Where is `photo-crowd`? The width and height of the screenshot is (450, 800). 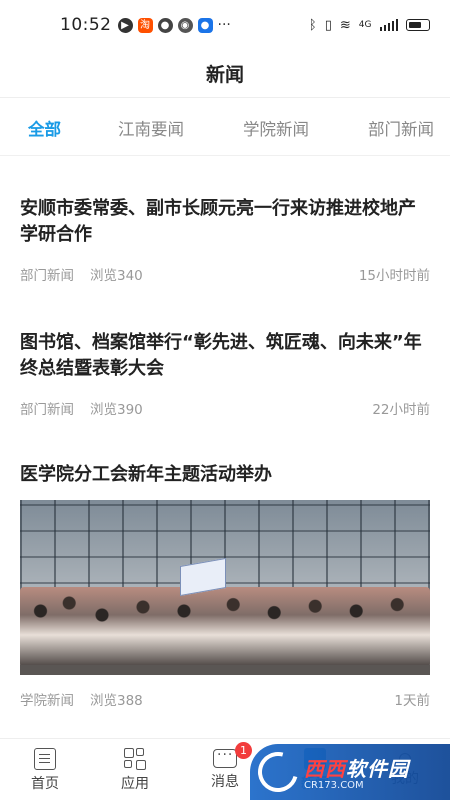 photo-crowd is located at coordinates (225, 627).